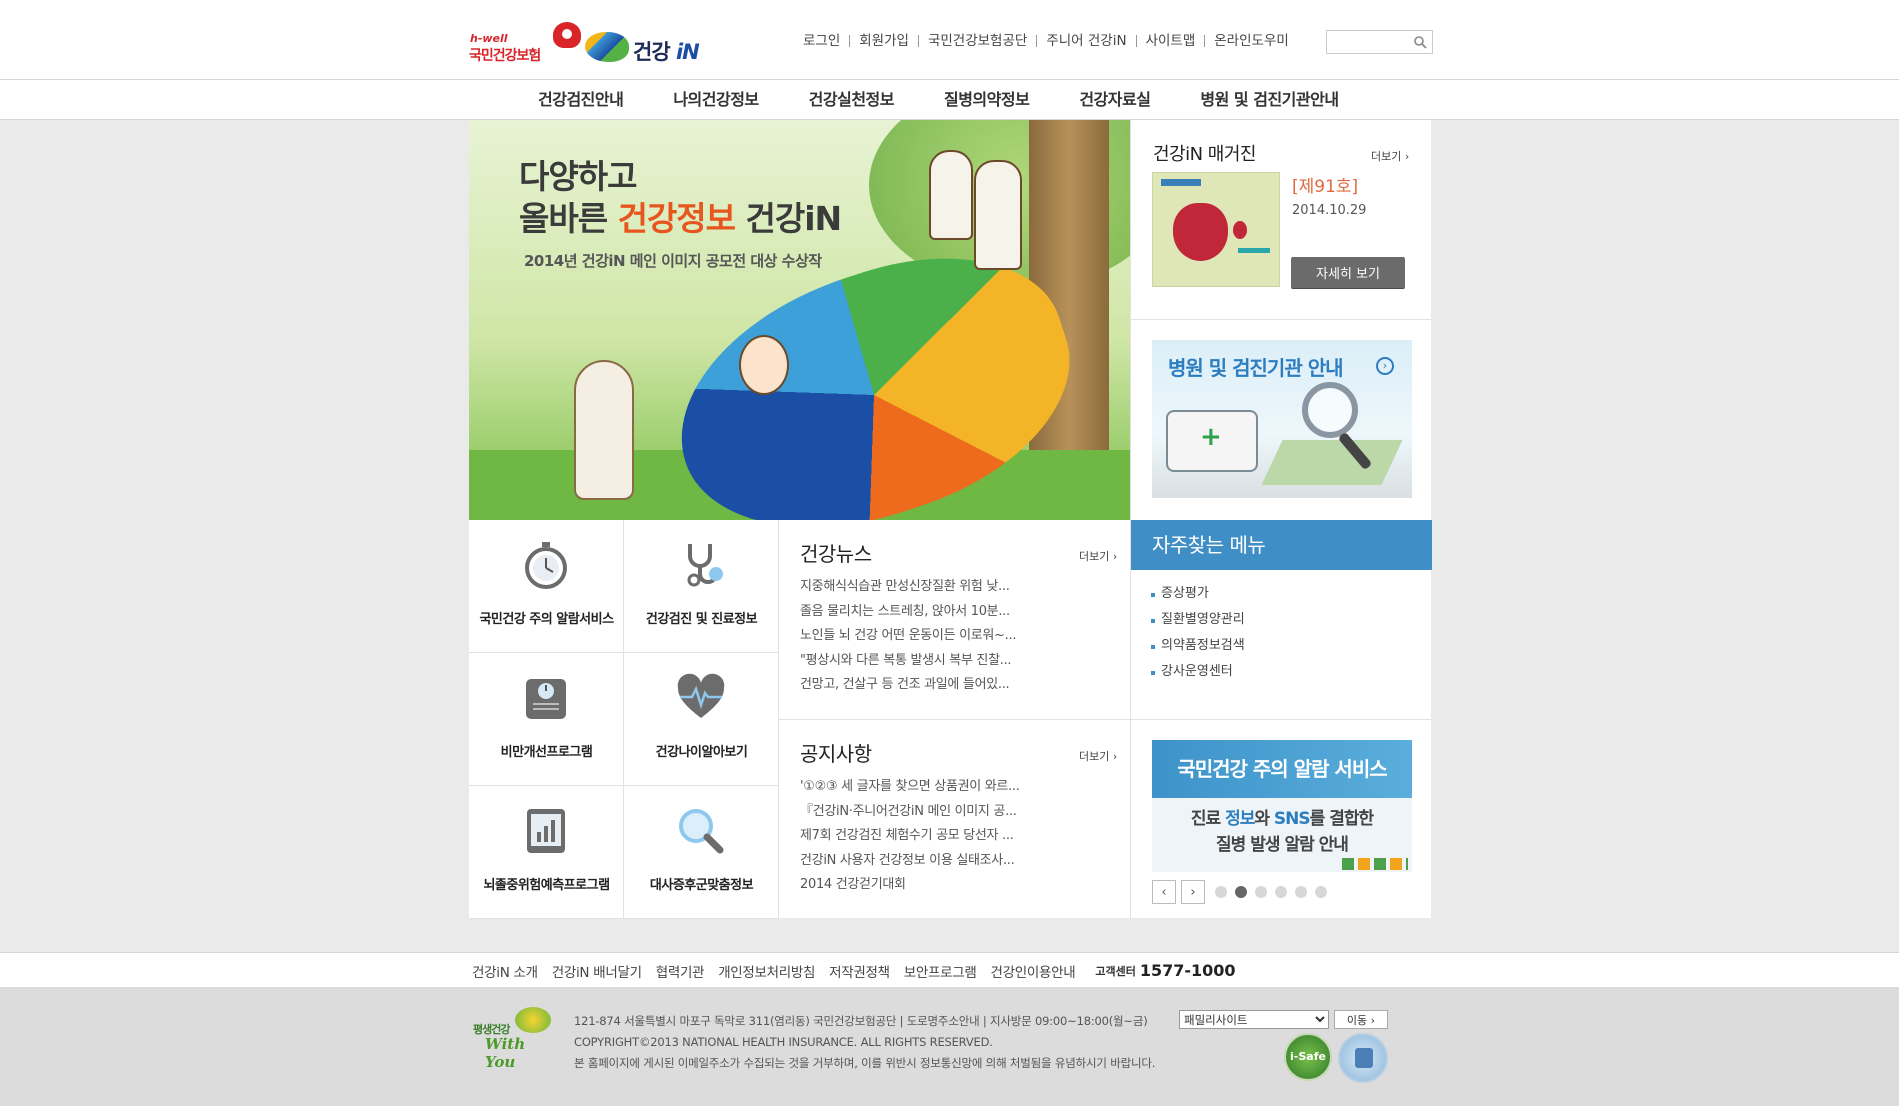 The height and width of the screenshot is (1106, 1899). What do you see at coordinates (567, 35) in the screenshot?
I see `heart-icon` at bounding box center [567, 35].